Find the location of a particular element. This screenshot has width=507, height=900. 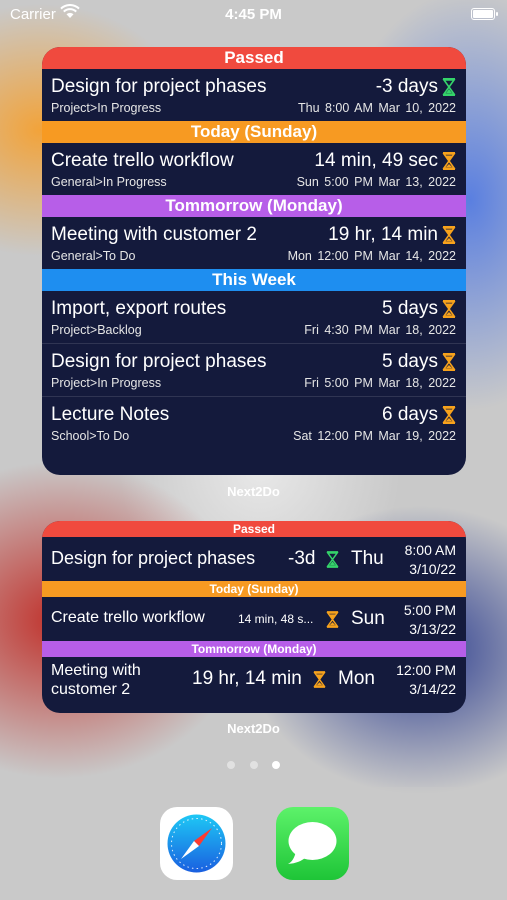

task-time: 8:00 AM is located at coordinates (430, 550).